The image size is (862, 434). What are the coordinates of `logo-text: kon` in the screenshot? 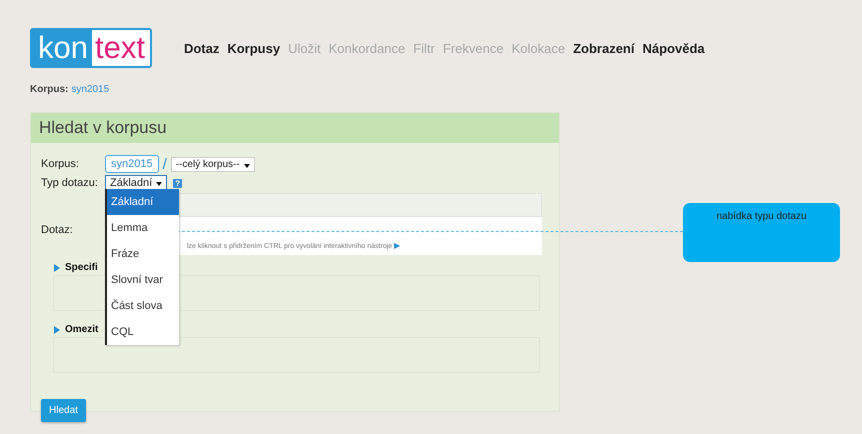 It's located at (62, 48).